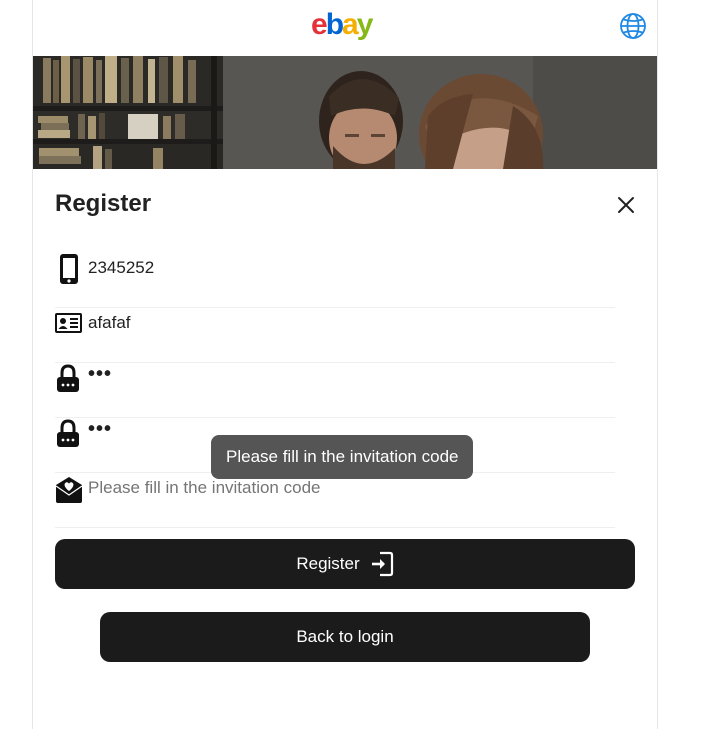 The image size is (705, 729). Describe the element at coordinates (633, 26) in the screenshot. I see `globe-icon` at that location.